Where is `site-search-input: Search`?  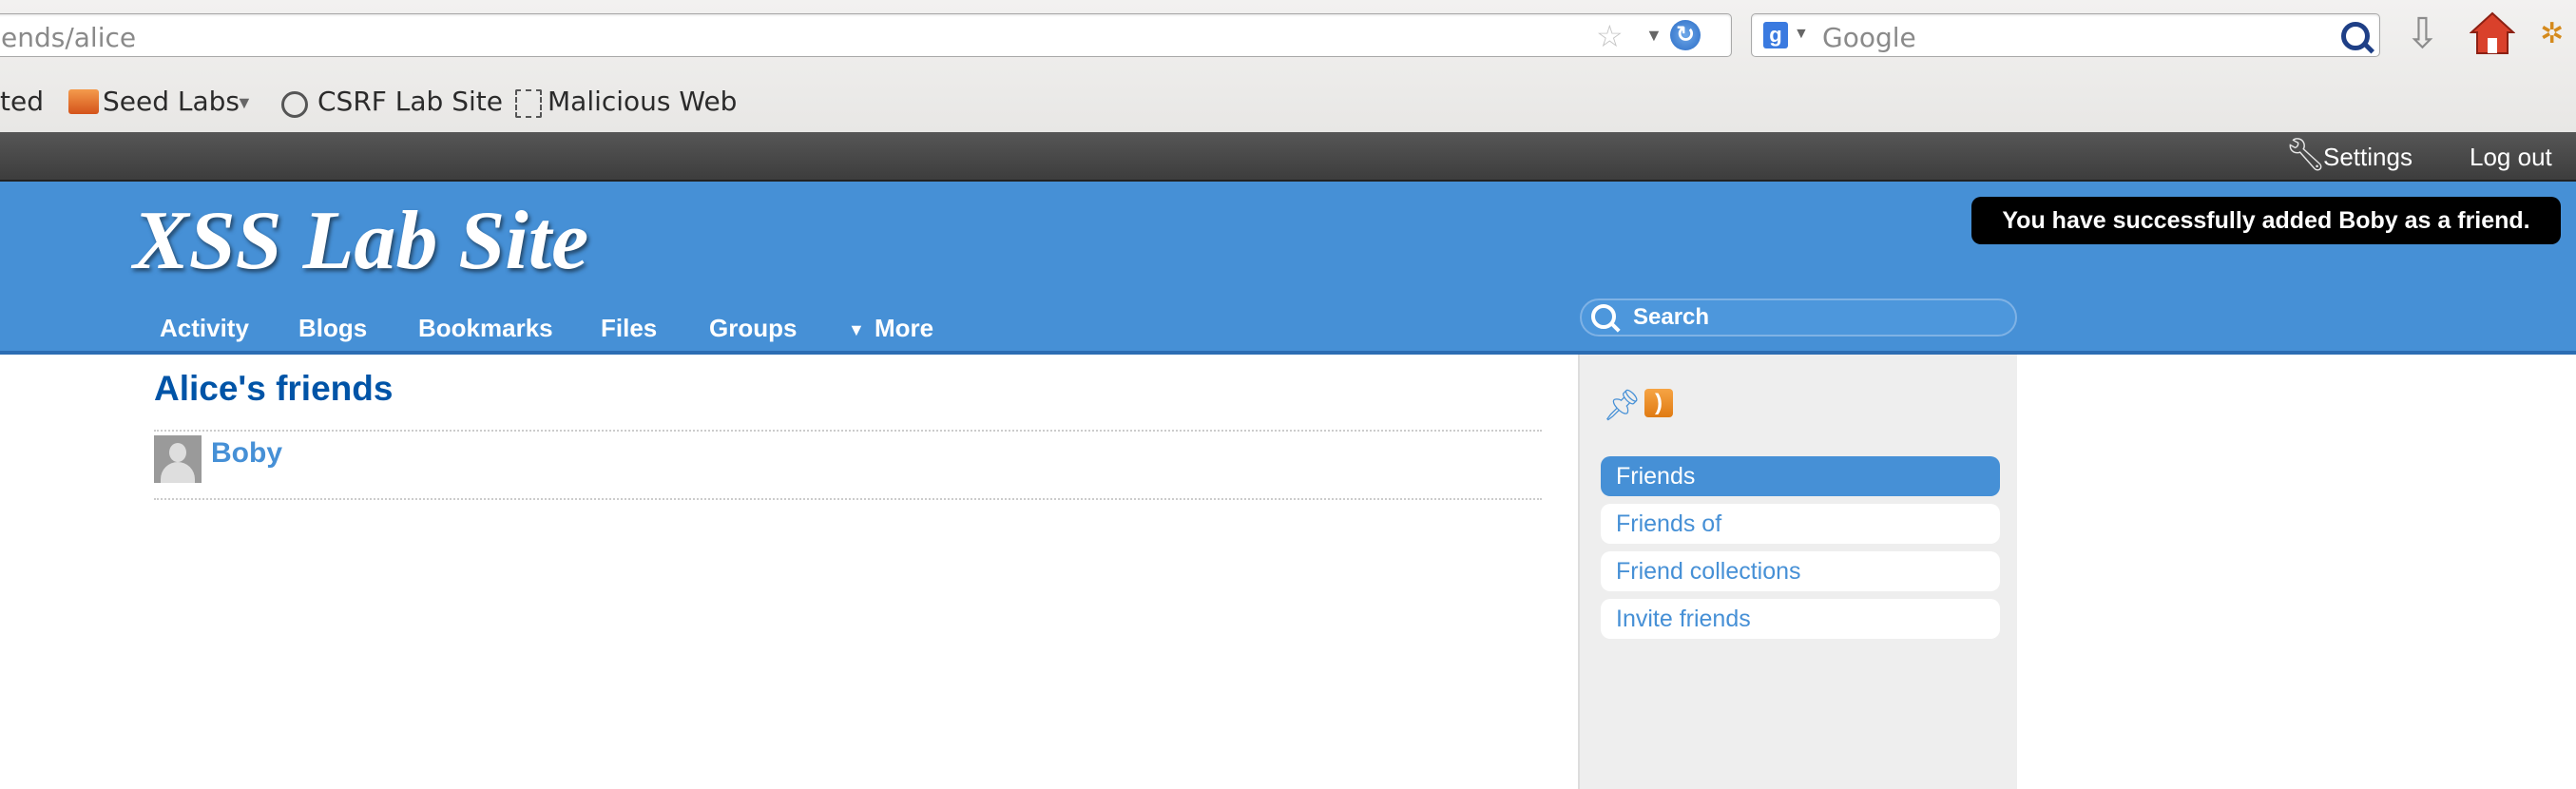
site-search-input: Search is located at coordinates (1799, 317).